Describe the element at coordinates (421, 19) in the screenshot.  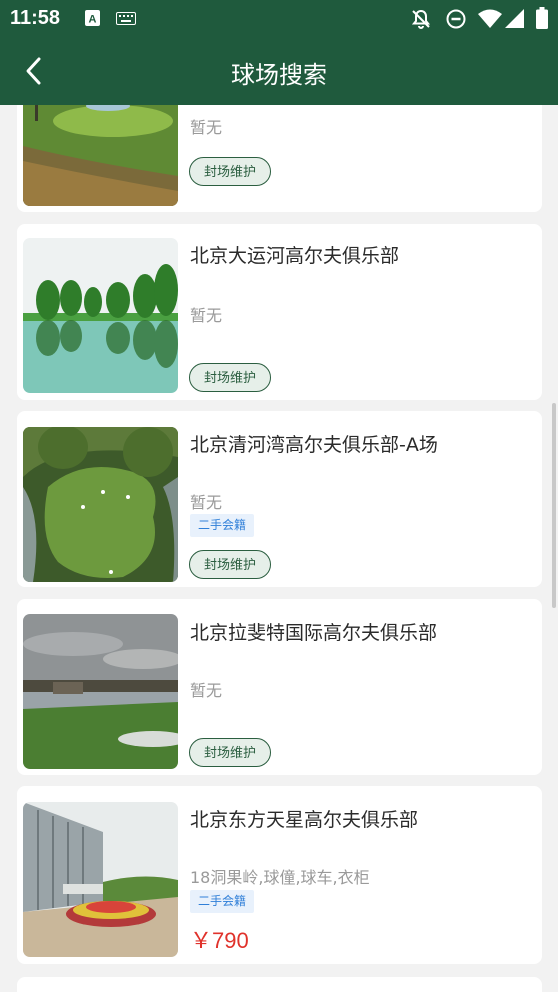
I see `bell-off-icon` at that location.